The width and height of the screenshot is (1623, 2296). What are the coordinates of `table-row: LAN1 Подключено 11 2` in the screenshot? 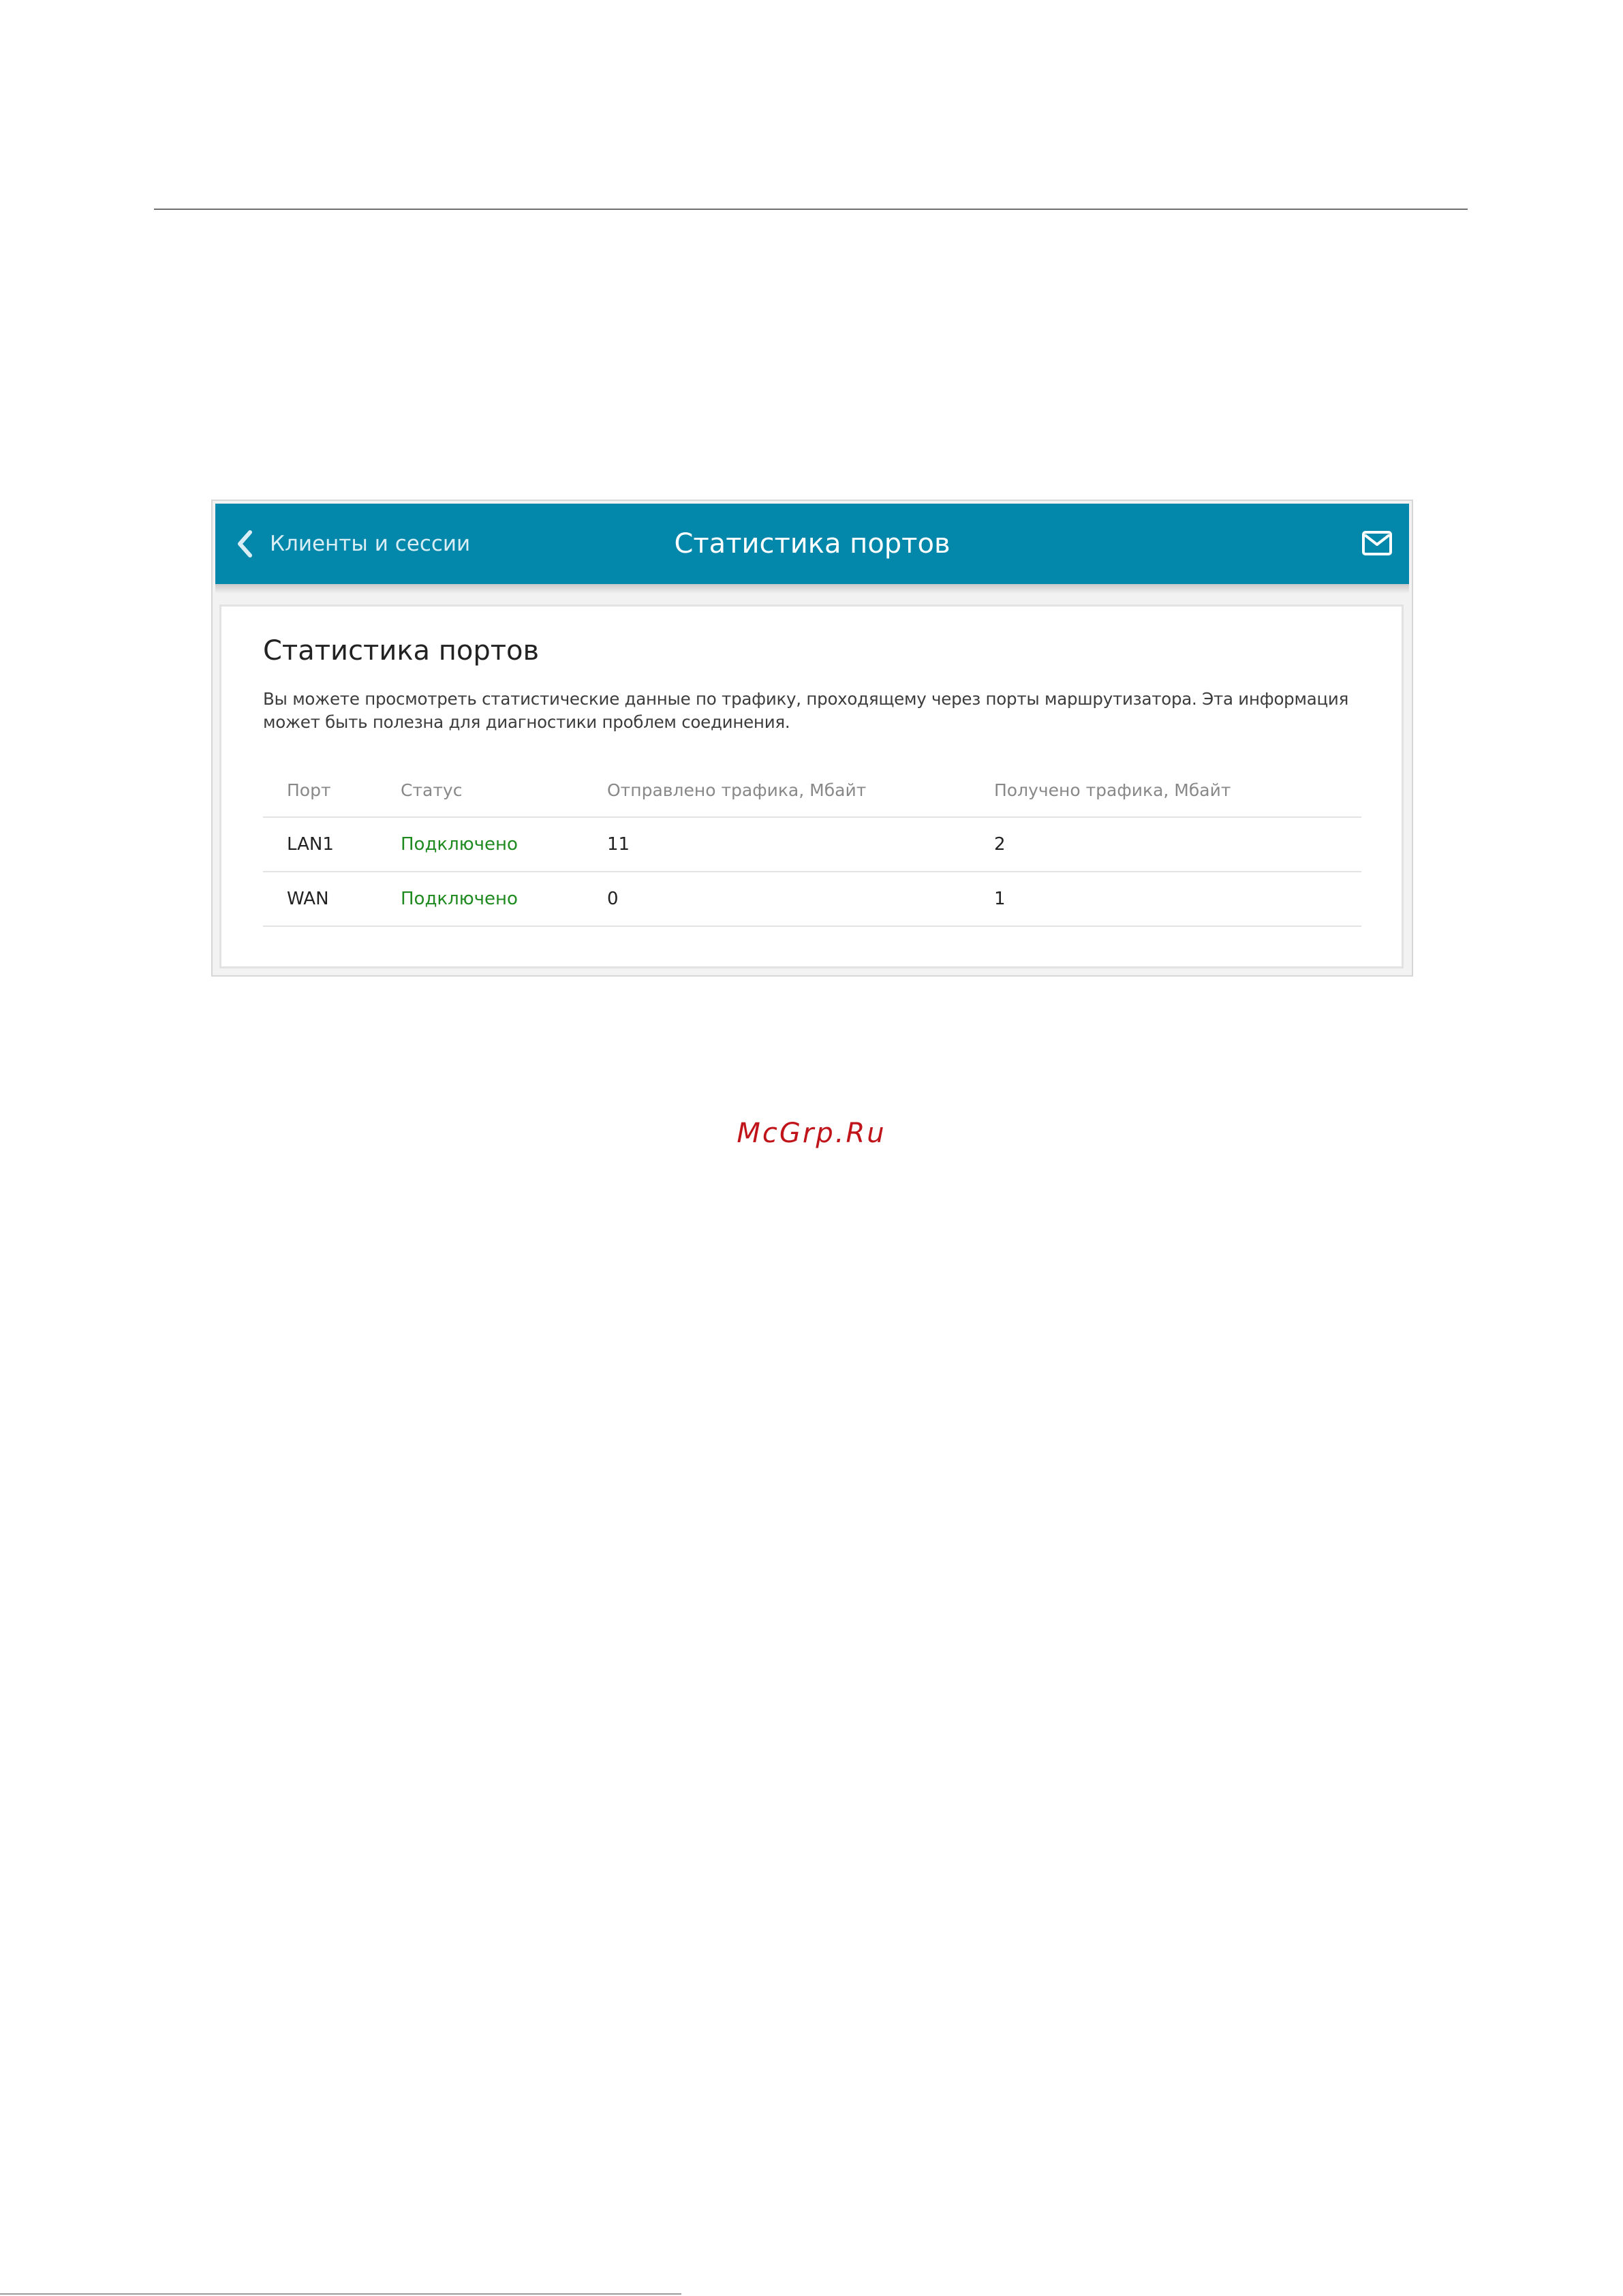 It's located at (812, 844).